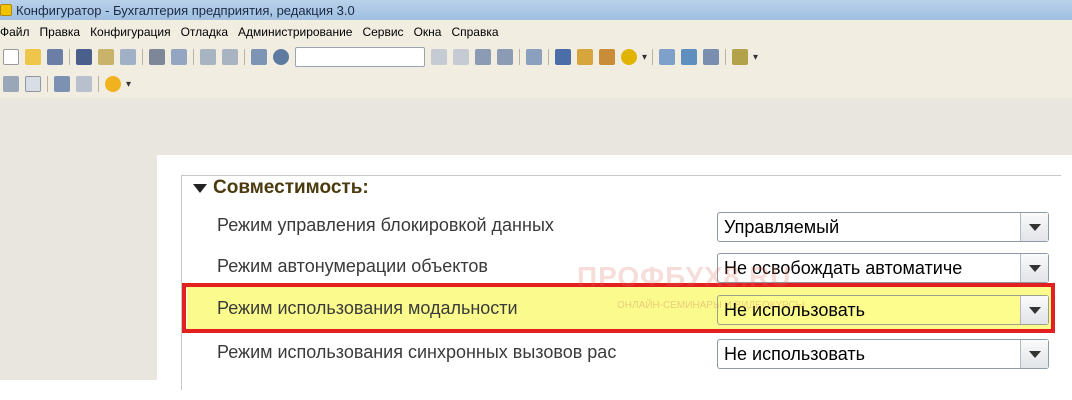  I want to click on workspace-left-strip, so click(78, 267).